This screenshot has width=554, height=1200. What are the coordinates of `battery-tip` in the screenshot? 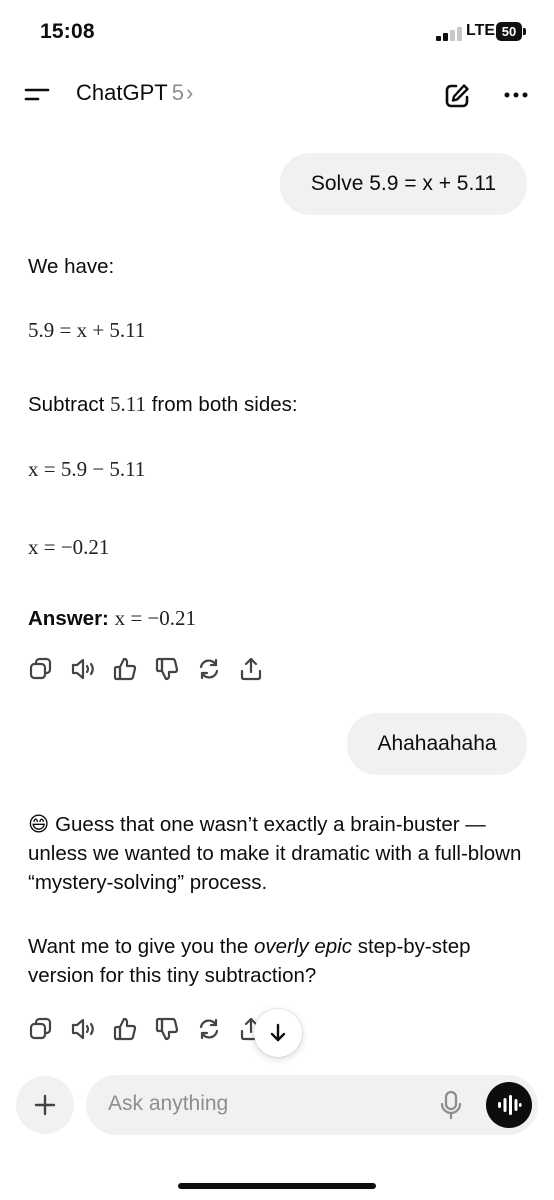 It's located at (524, 31).